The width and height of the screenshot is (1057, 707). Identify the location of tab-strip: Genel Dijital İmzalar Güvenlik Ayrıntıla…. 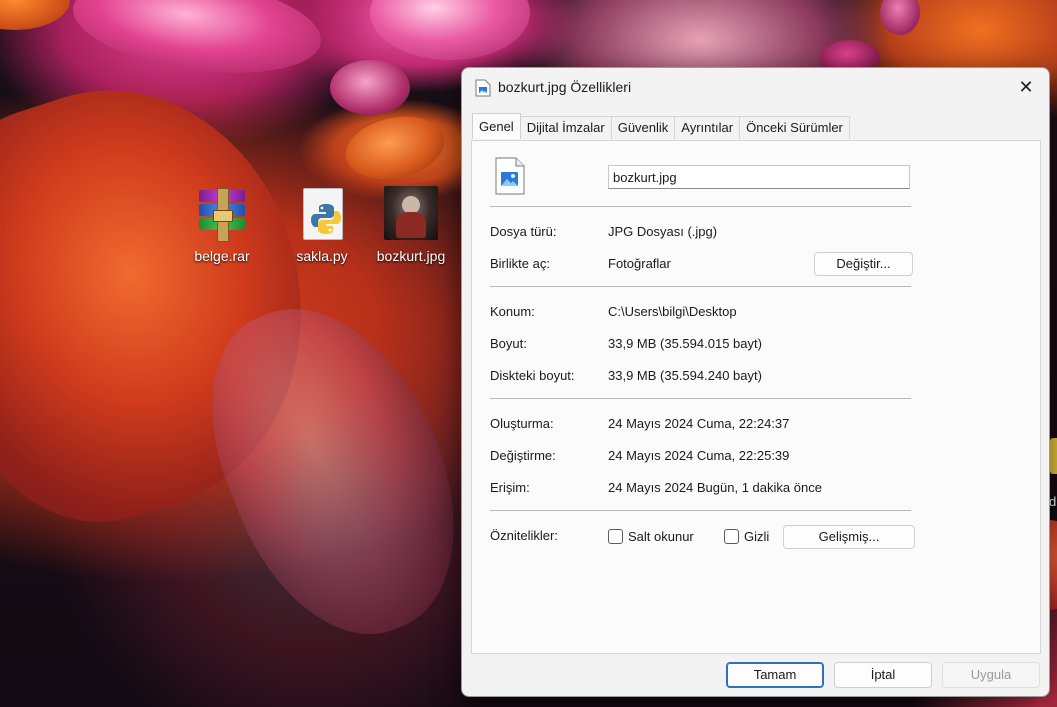
(661, 126).